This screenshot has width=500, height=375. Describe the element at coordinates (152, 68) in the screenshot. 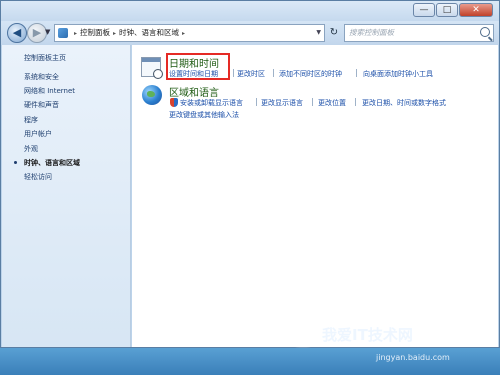

I see `calendar-clock-icon` at that location.